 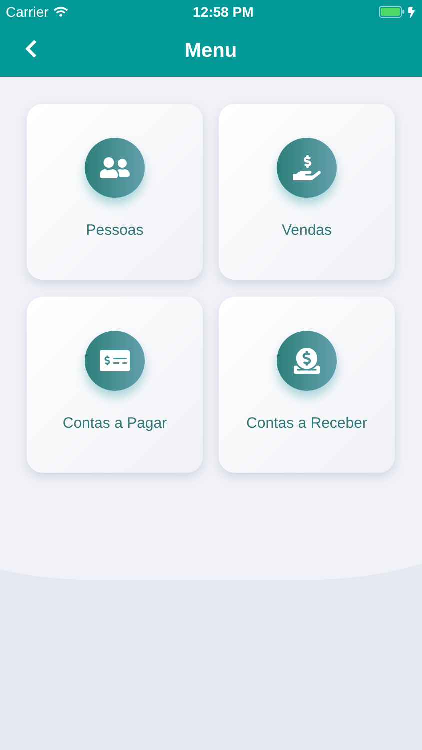 What do you see at coordinates (27, 12) in the screenshot?
I see `carrier-label: Carrier` at bounding box center [27, 12].